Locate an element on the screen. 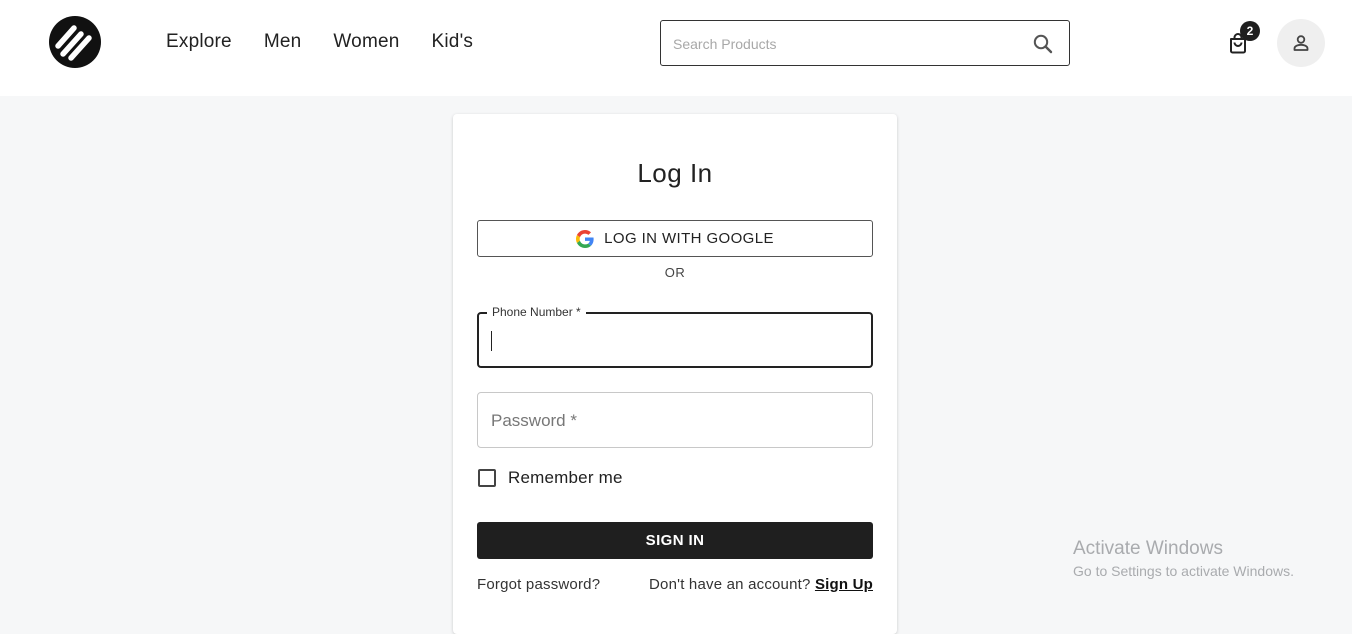 This screenshot has height=634, width=1352. cart-count-badge: 2 is located at coordinates (1250, 31).